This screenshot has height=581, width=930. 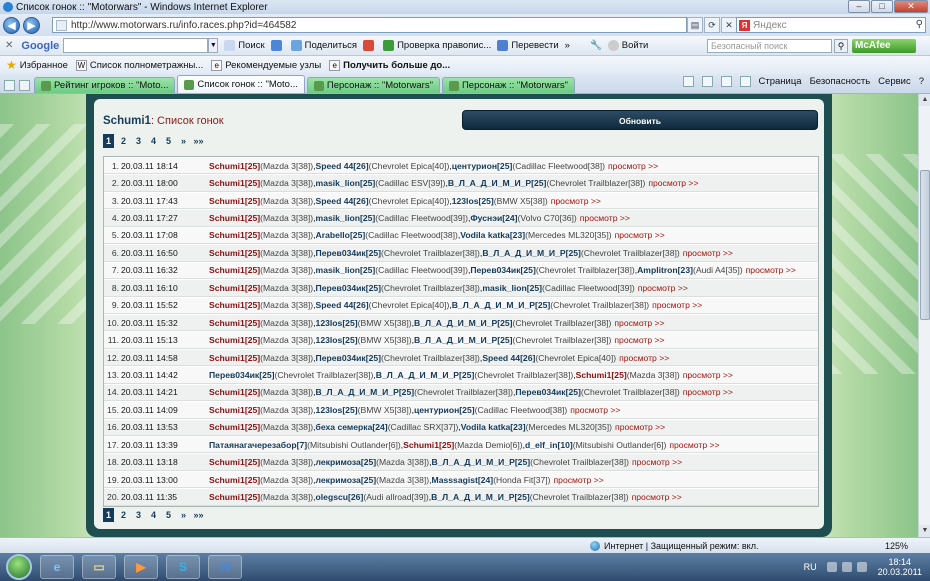 What do you see at coordinates (831, 567) in the screenshot?
I see `tray-icon` at bounding box center [831, 567].